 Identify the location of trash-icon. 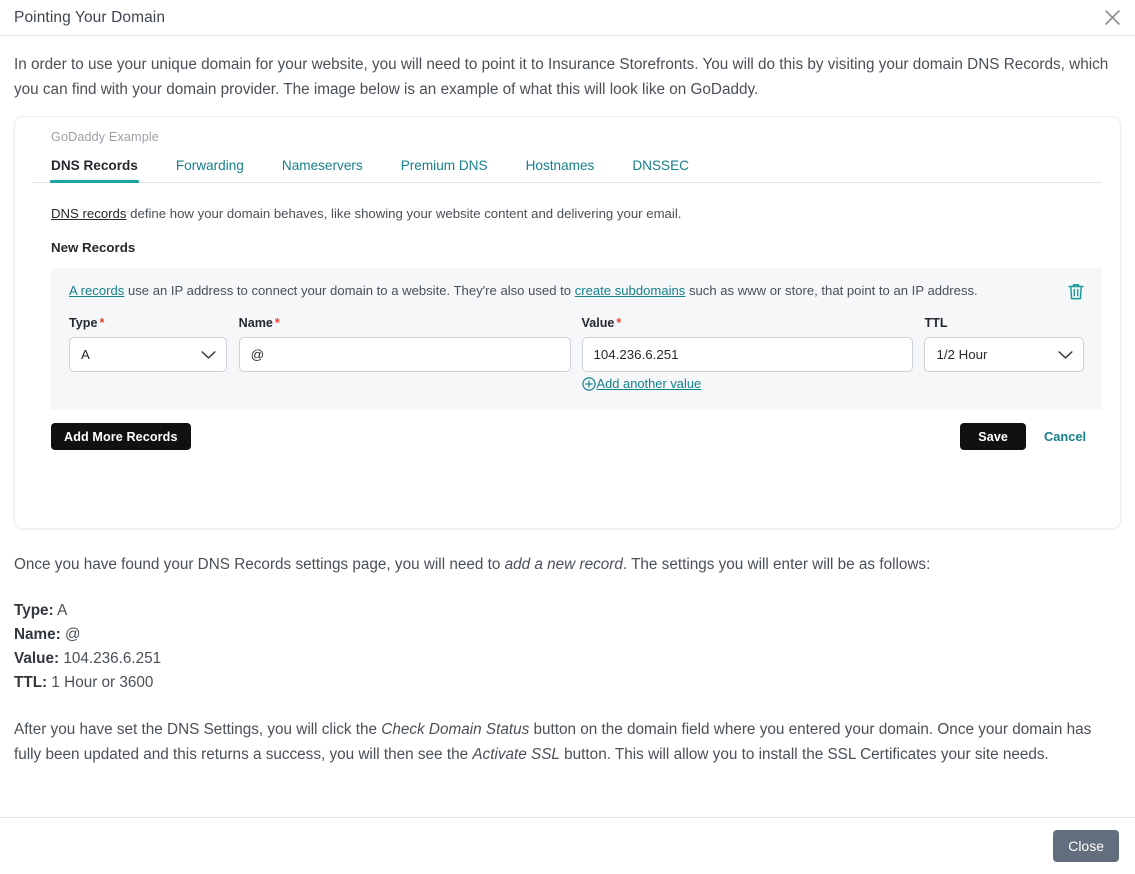
(1076, 291).